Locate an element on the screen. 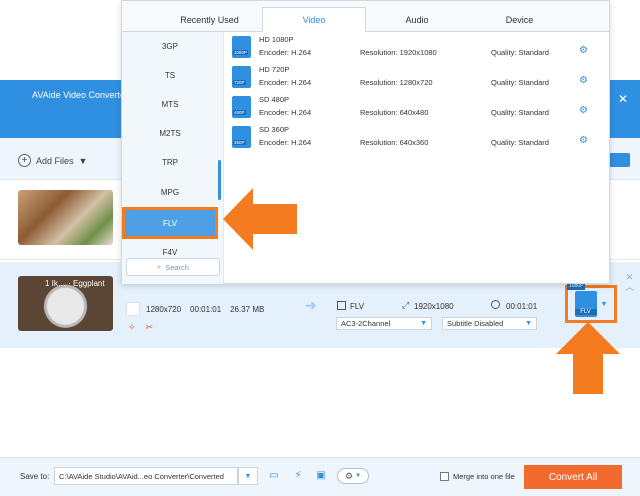  category-item: TS is located at coordinates (170, 75).